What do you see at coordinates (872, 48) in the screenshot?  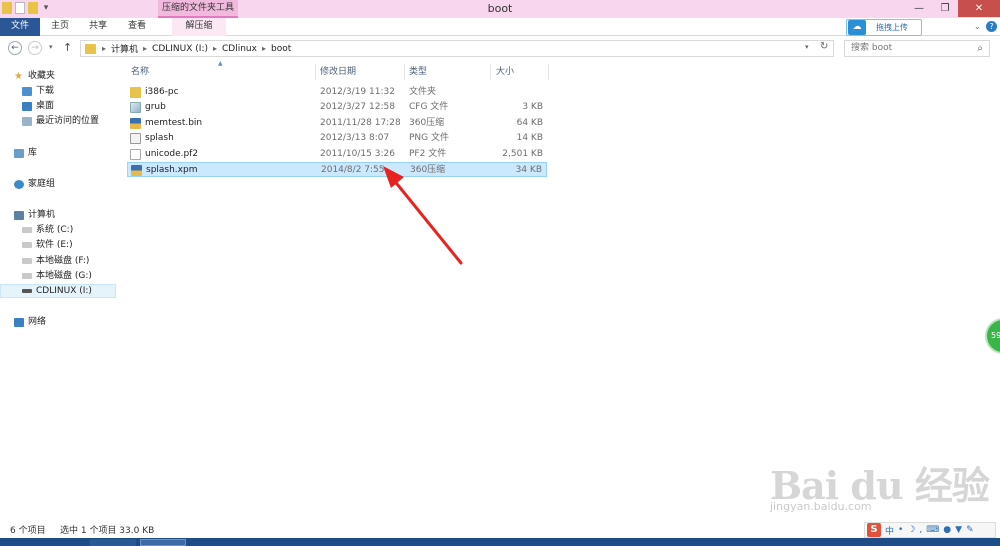 I see `search-placeholder: 搜索 boot` at bounding box center [872, 48].